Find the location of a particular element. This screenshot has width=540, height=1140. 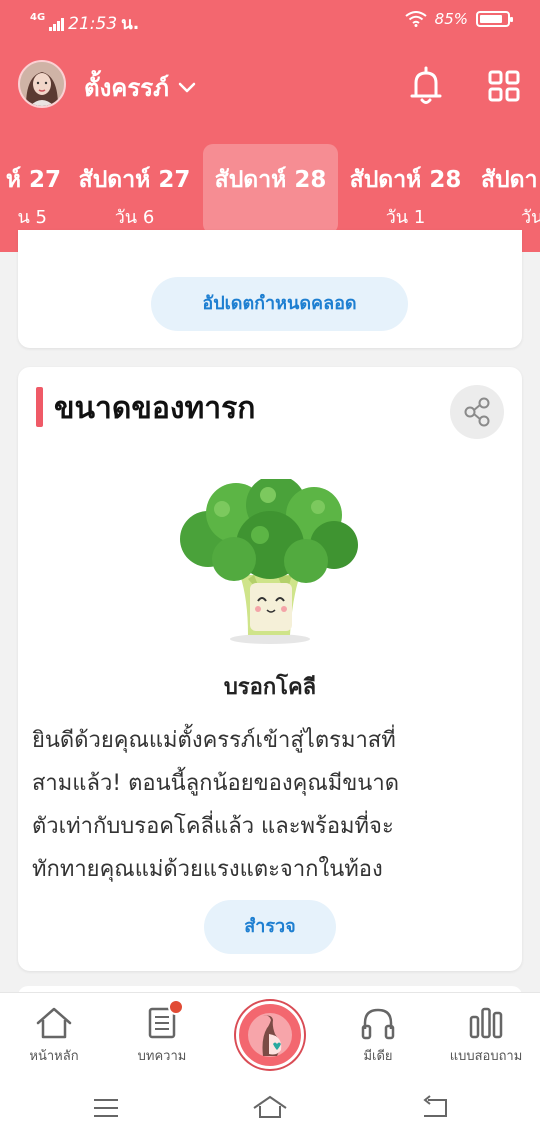

nav-label: หน้าหลัก is located at coordinates (54, 1056).